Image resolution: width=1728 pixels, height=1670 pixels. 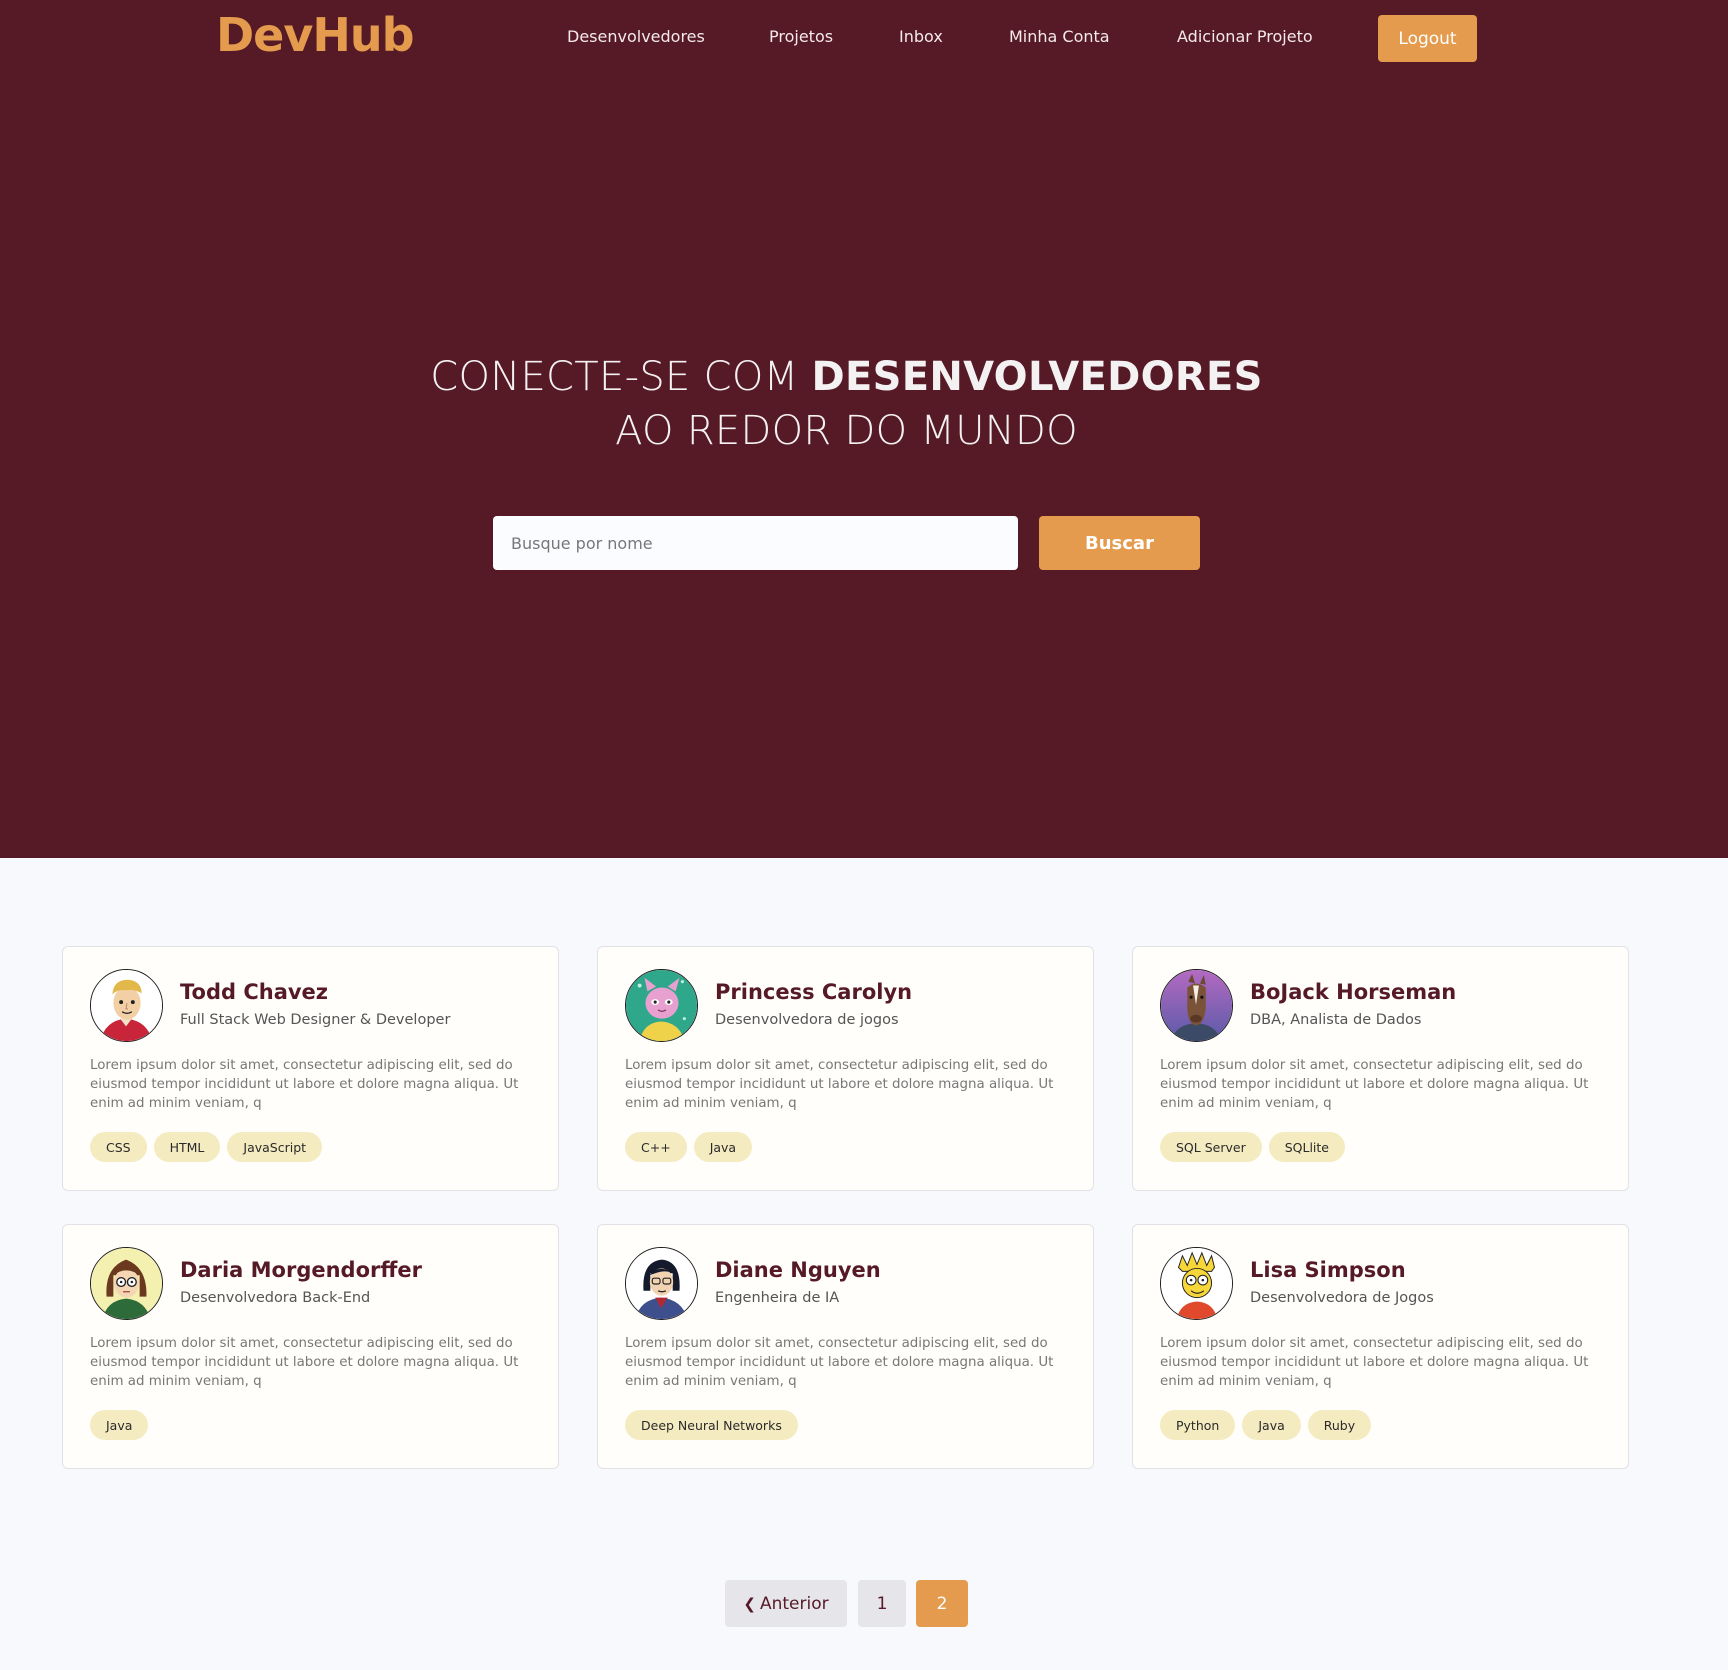 What do you see at coordinates (777, 1298) in the screenshot?
I see `developer-role: Engenheira de IA` at bounding box center [777, 1298].